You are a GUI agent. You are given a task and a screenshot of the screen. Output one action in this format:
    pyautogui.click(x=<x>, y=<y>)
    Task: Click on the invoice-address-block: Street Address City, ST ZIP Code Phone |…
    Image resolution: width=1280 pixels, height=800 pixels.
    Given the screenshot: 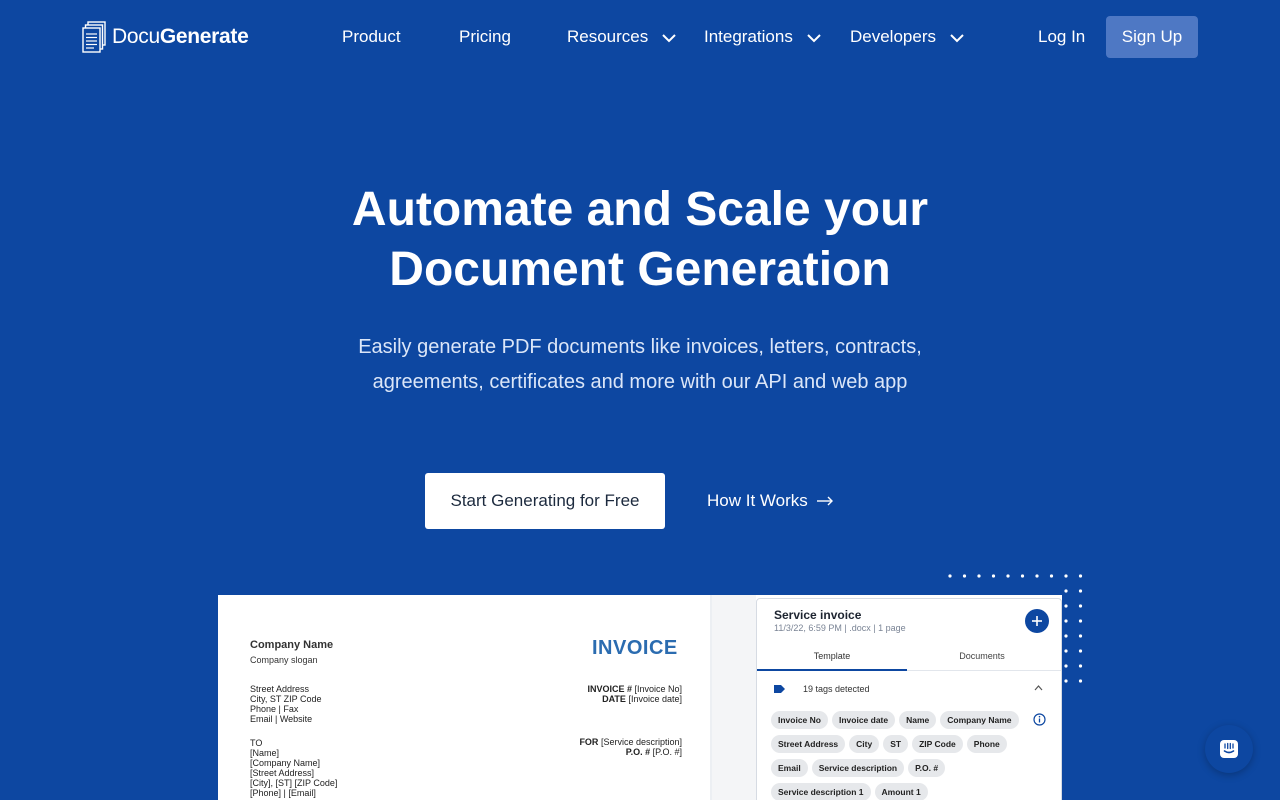 What is the action you would take?
    pyautogui.click(x=286, y=704)
    